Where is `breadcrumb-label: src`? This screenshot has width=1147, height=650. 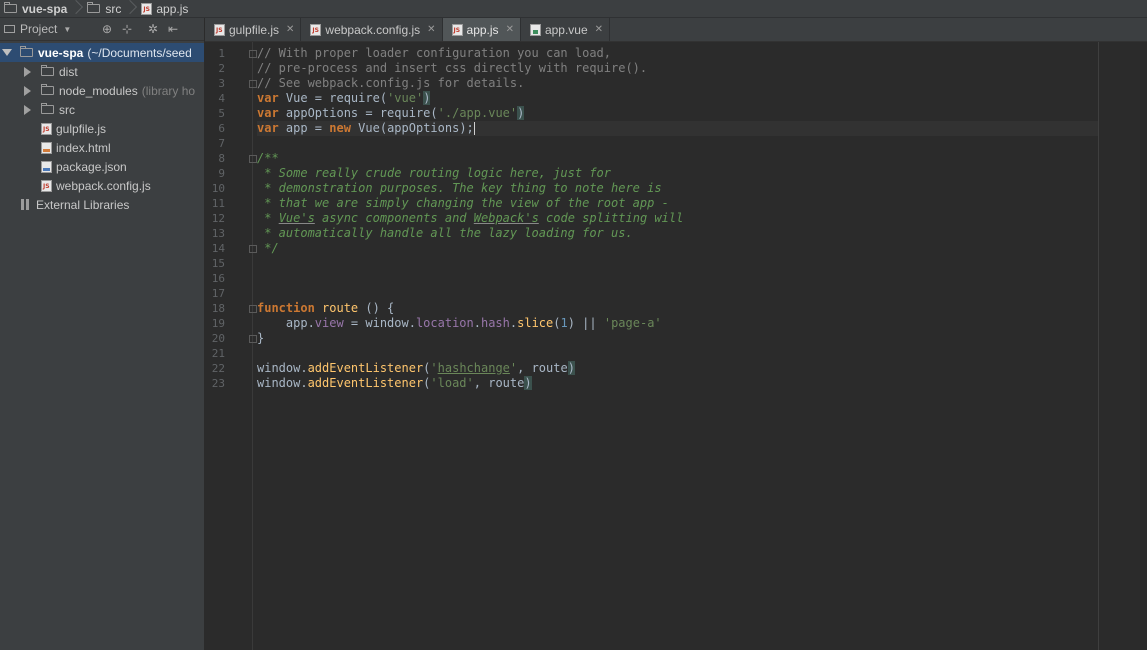 breadcrumb-label: src is located at coordinates (113, 8).